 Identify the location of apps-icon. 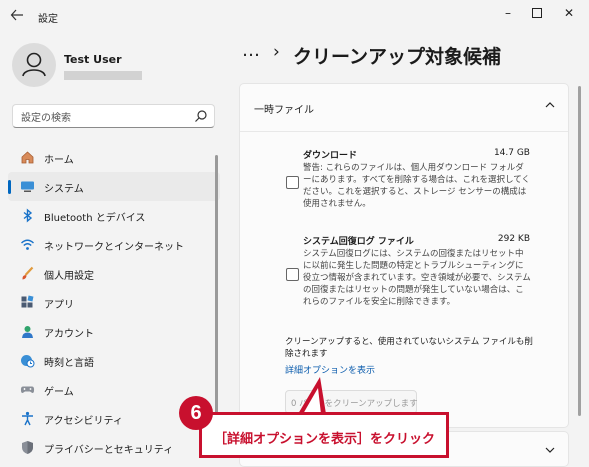
(27, 302).